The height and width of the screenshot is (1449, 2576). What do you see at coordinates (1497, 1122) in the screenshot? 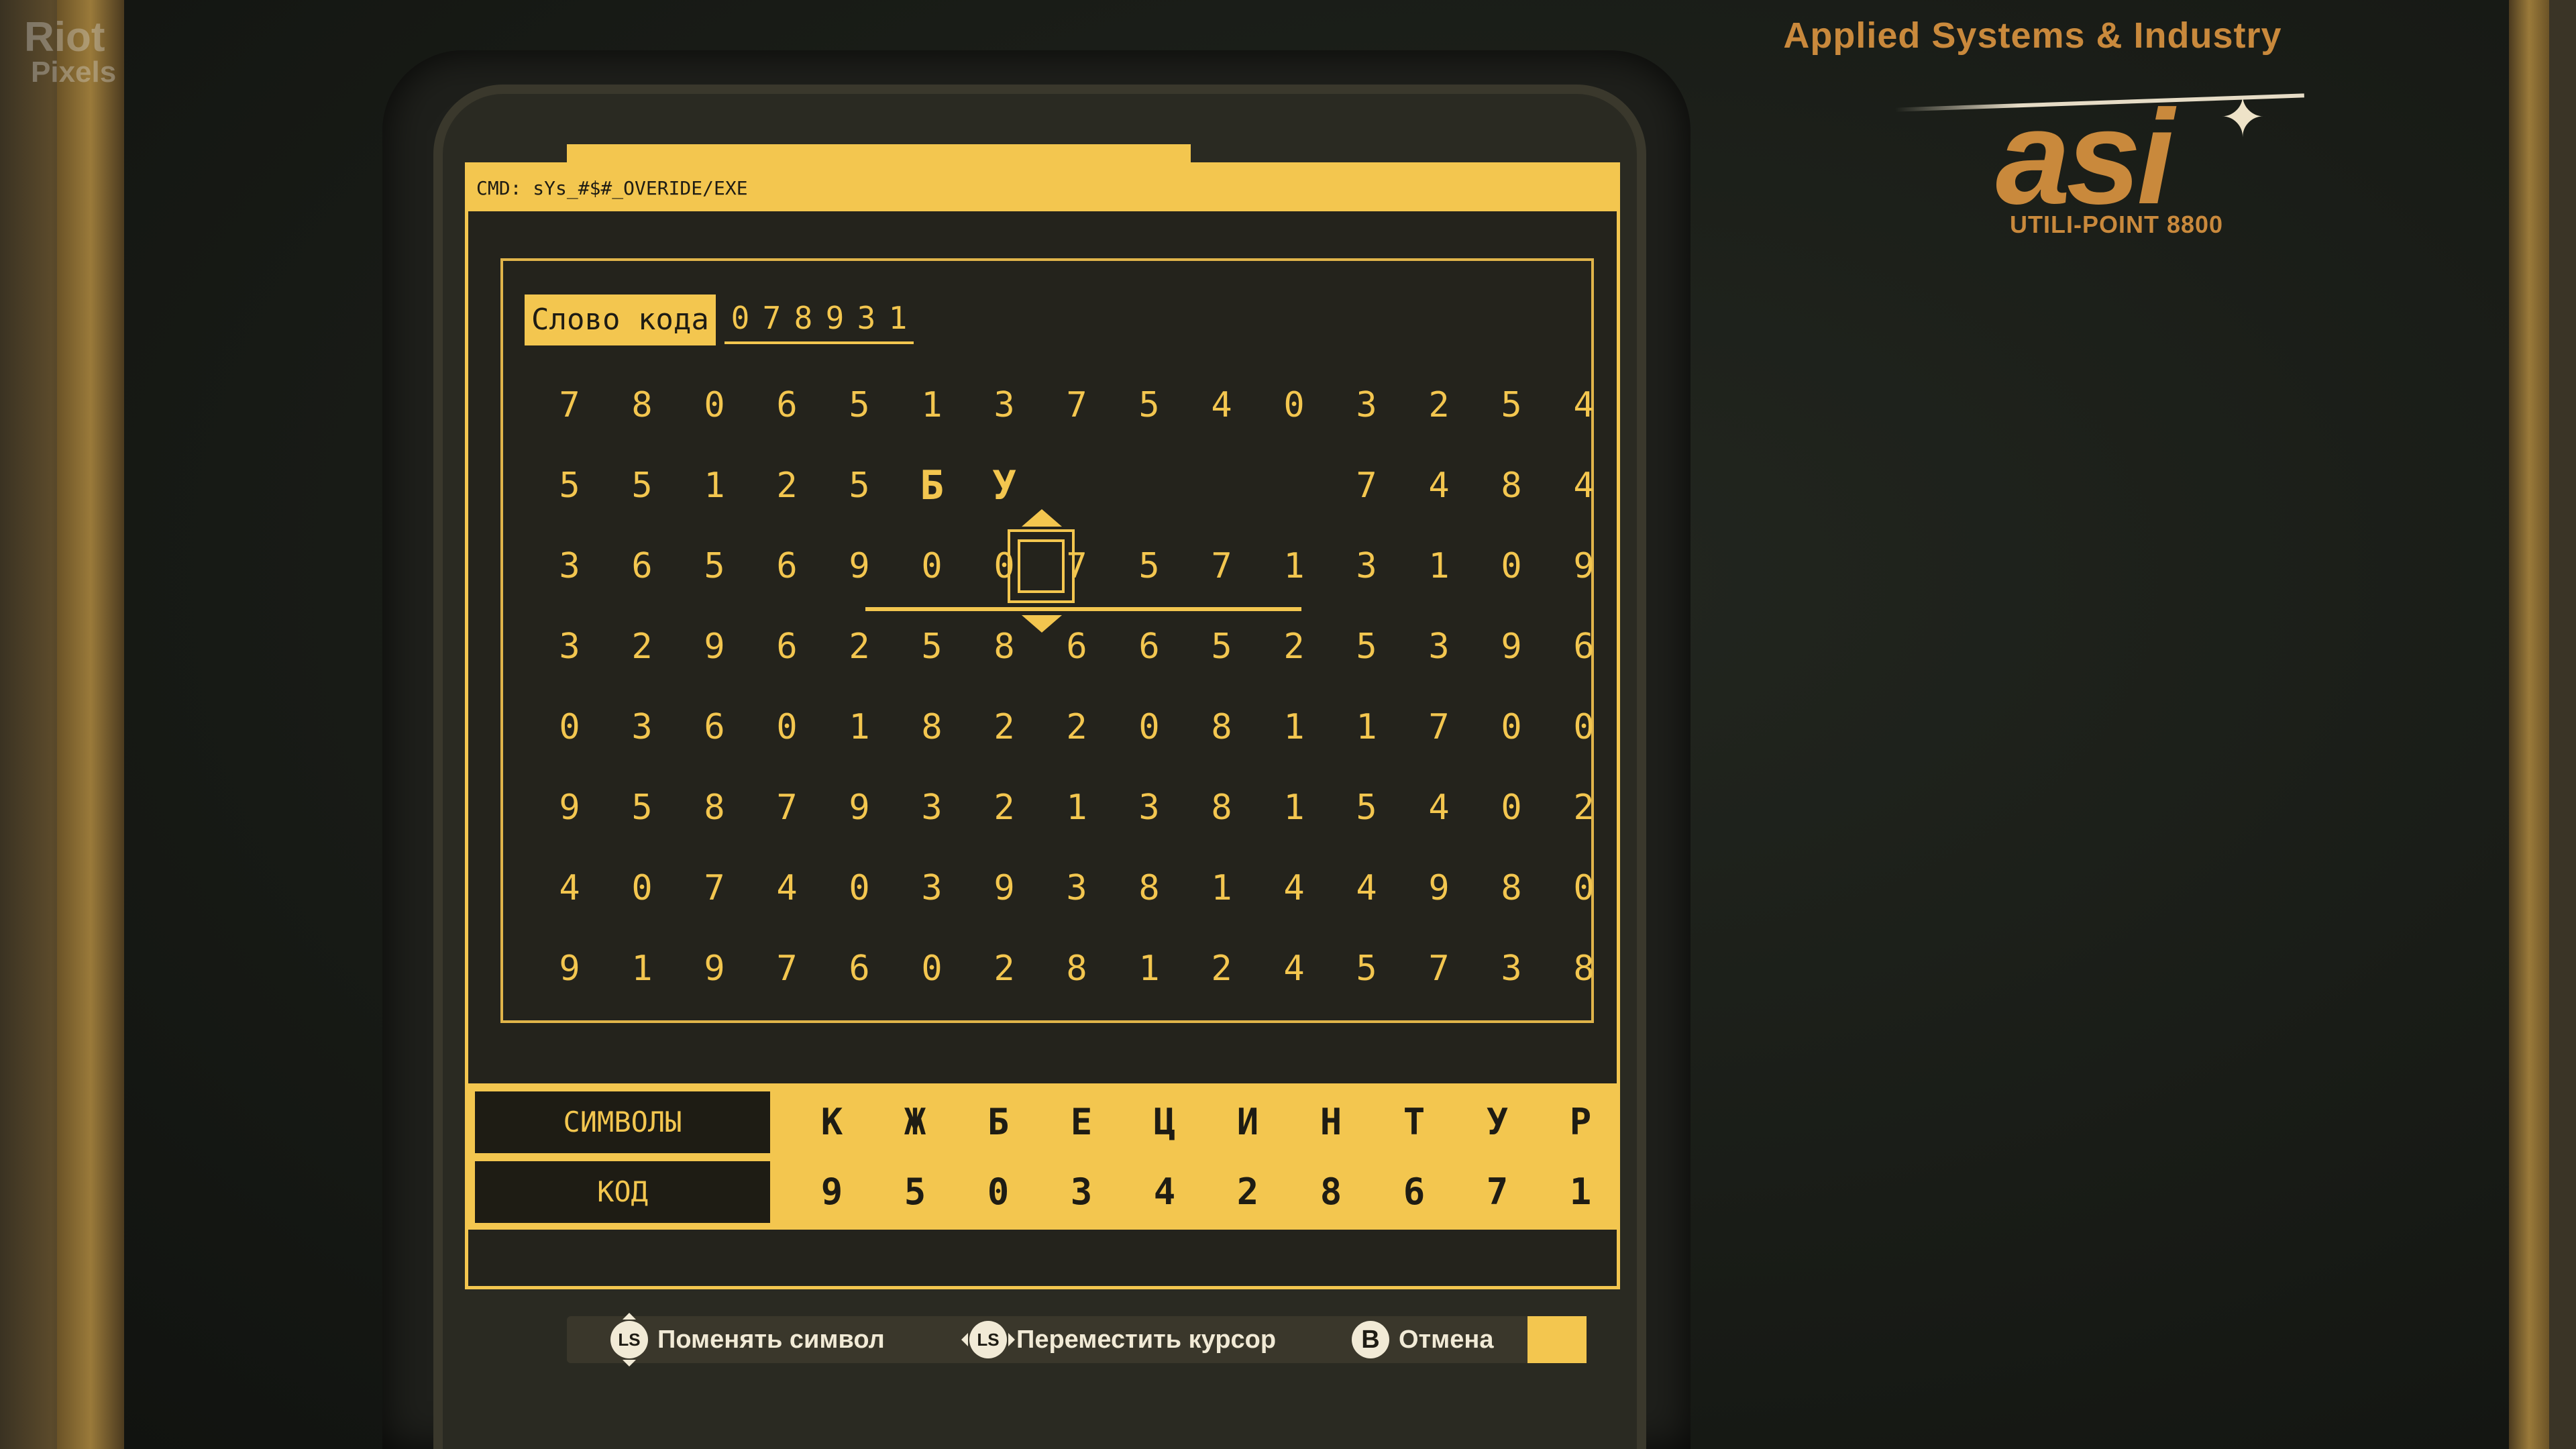
I see `legend-symbol: У` at bounding box center [1497, 1122].